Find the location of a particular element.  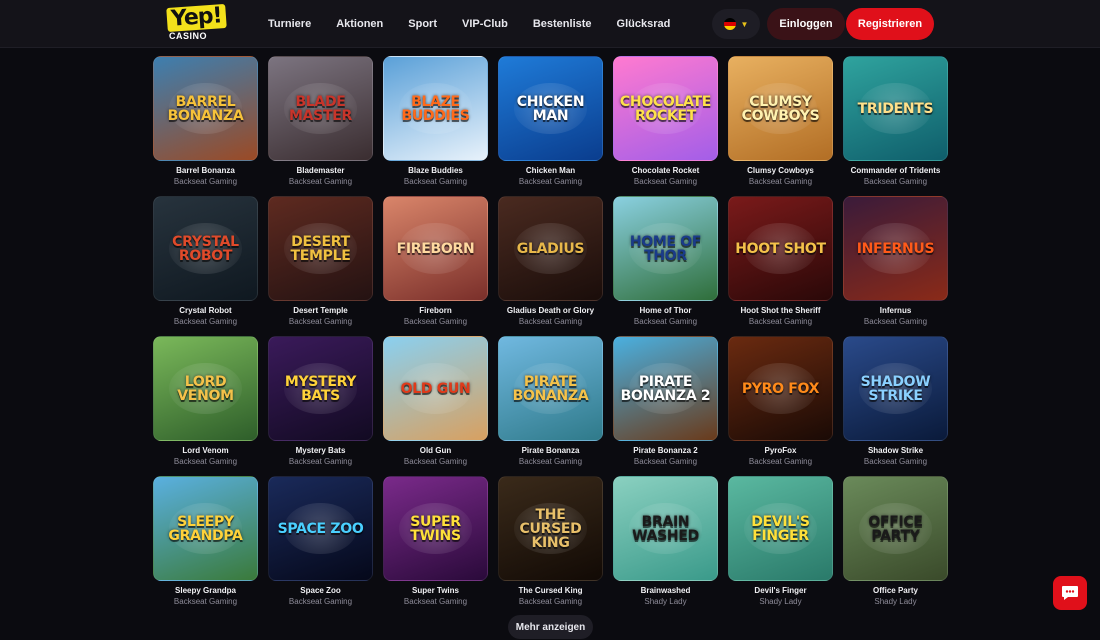

game-title: Infernus is located at coordinates (895, 310).